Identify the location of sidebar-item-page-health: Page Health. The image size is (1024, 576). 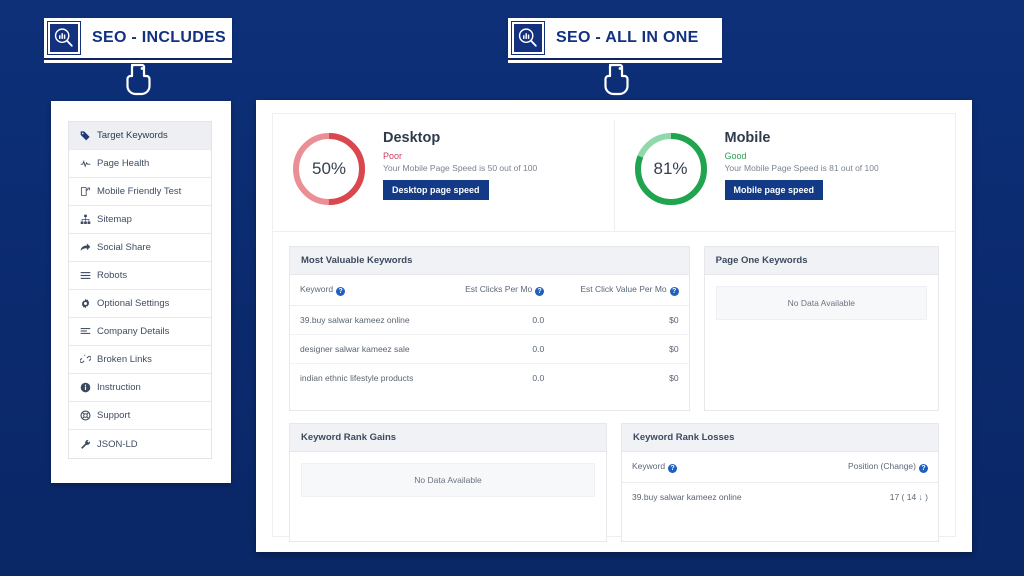
(140, 164).